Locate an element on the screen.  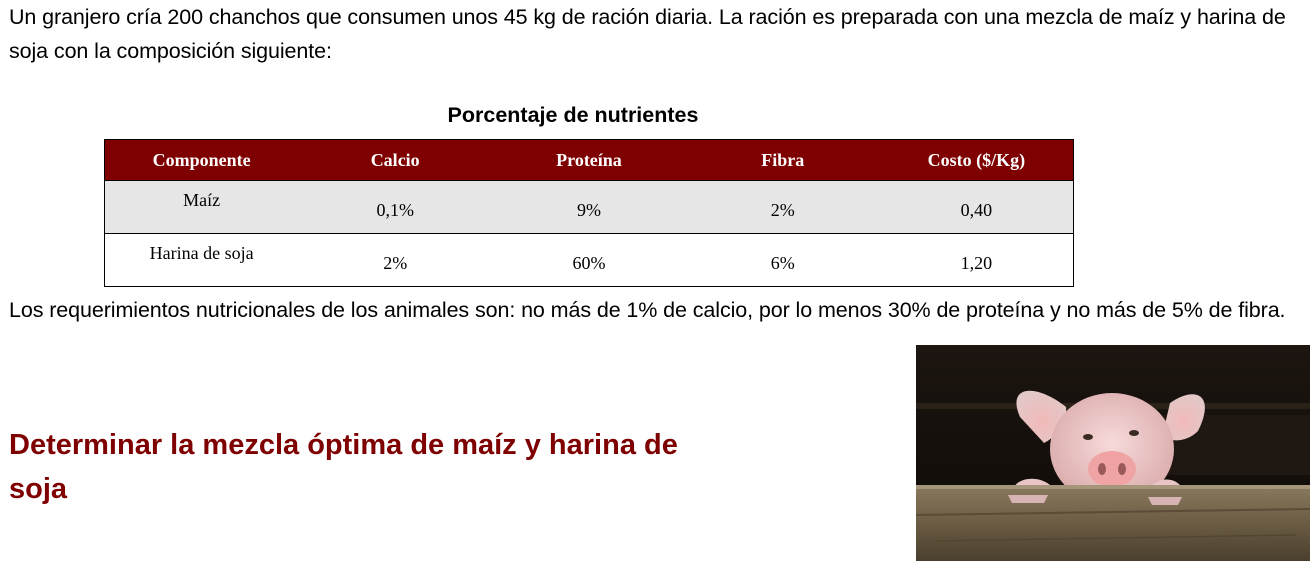
table-cell: Harina de soja is located at coordinates (201, 260).